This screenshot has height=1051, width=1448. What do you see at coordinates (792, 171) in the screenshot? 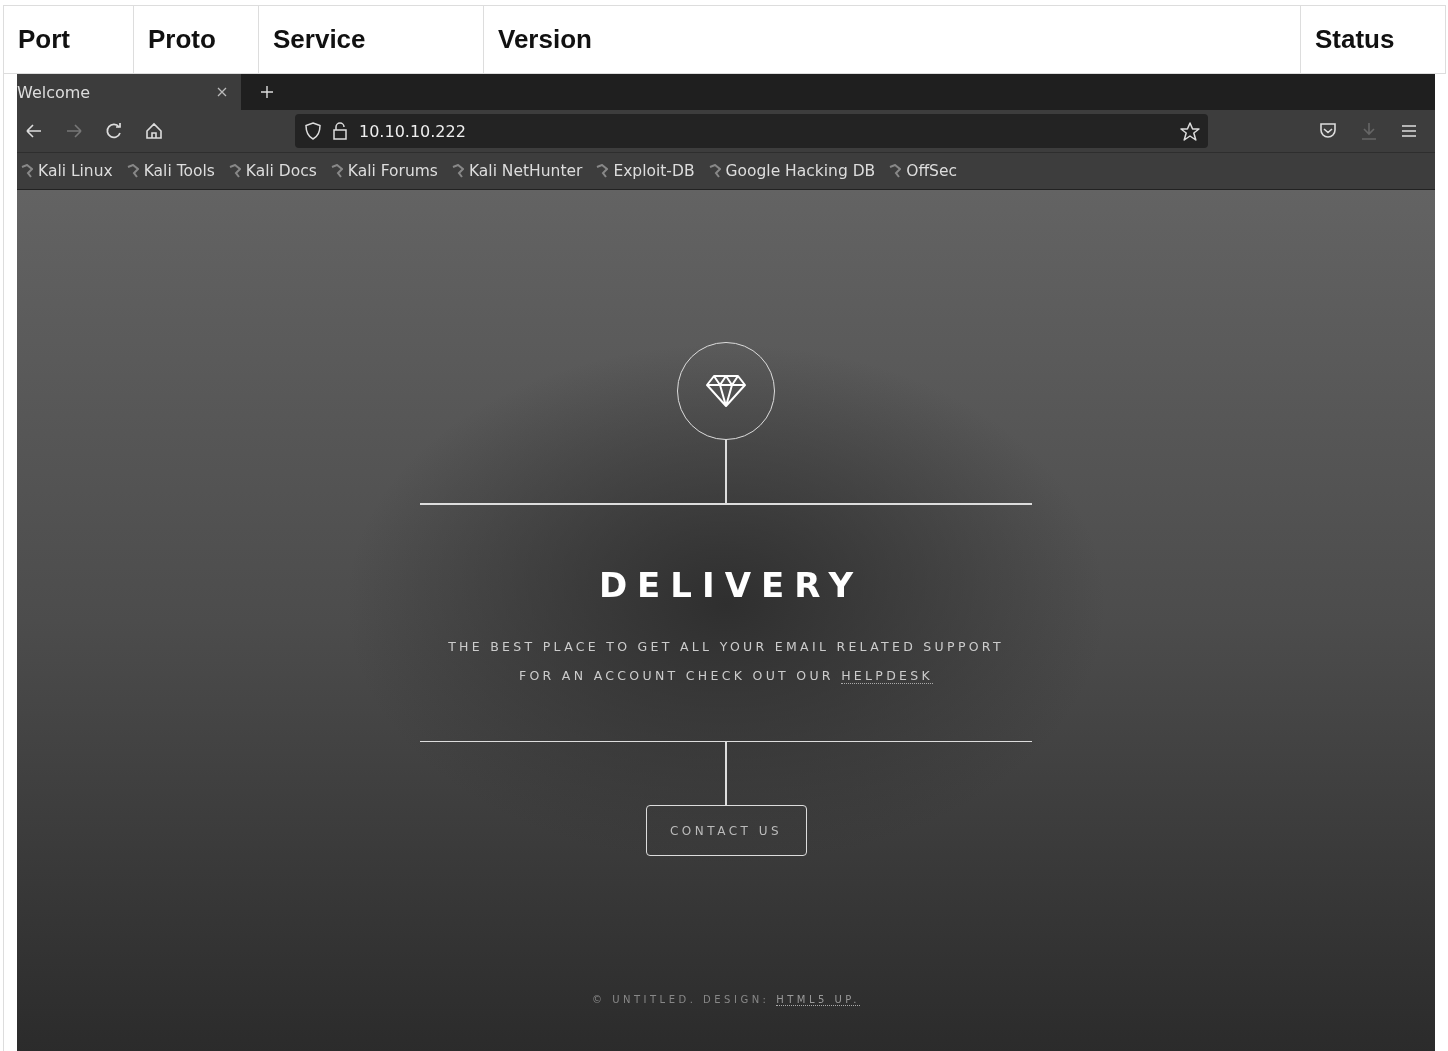
I see `bookmark-item: Google Hacking DB` at bounding box center [792, 171].